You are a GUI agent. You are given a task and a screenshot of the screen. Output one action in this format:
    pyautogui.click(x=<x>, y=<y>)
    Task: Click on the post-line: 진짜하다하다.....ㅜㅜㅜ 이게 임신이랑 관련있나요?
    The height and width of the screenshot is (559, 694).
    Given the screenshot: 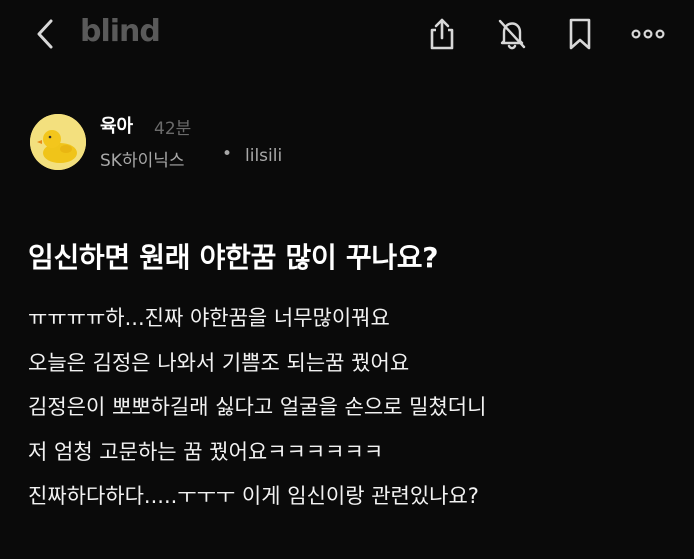 What is the action you would take?
    pyautogui.click(x=253, y=496)
    